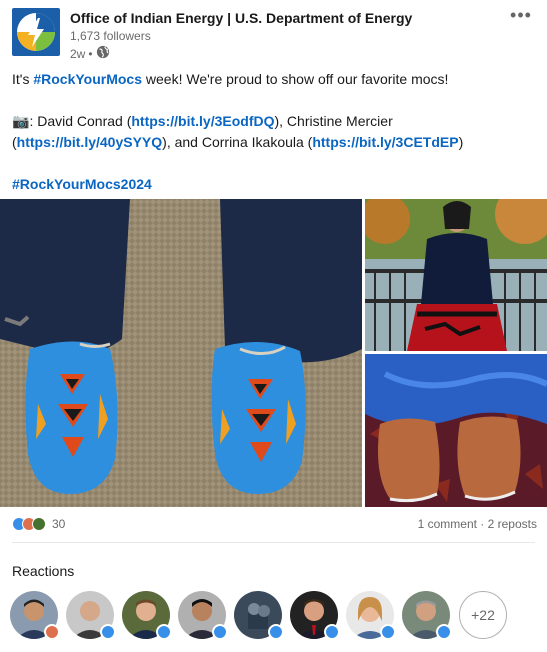 This screenshot has height=652, width=547. What do you see at coordinates (483, 615) in the screenshot?
I see `more-reactors-button: +22` at bounding box center [483, 615].